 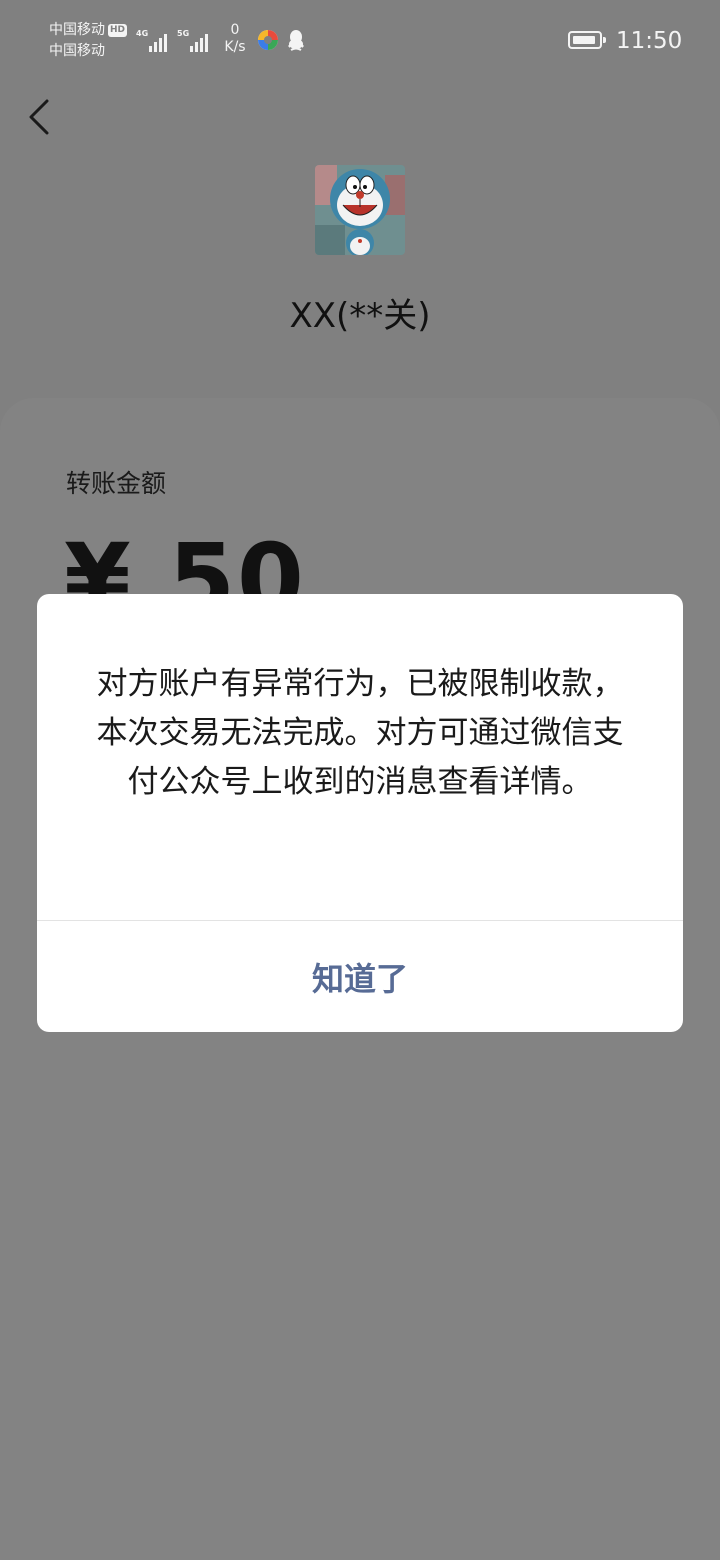 I want to click on chevron-left-icon, so click(x=39, y=117).